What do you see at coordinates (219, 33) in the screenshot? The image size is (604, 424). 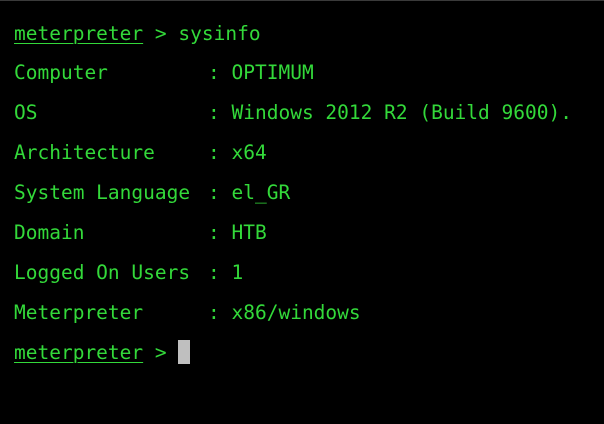 I see `command-text: sysinfo` at bounding box center [219, 33].